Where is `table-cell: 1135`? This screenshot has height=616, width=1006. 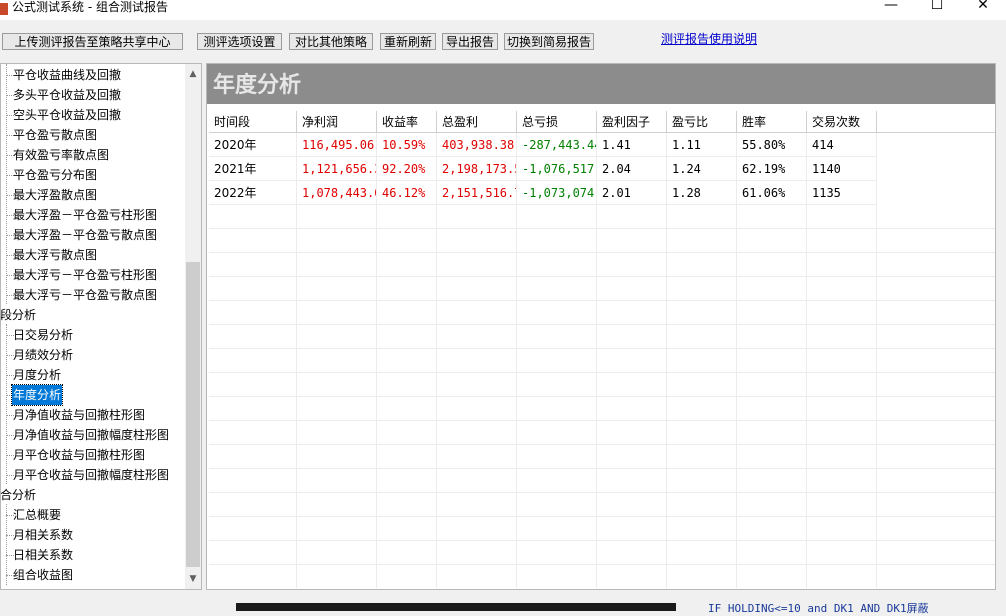 table-cell: 1135 is located at coordinates (842, 193).